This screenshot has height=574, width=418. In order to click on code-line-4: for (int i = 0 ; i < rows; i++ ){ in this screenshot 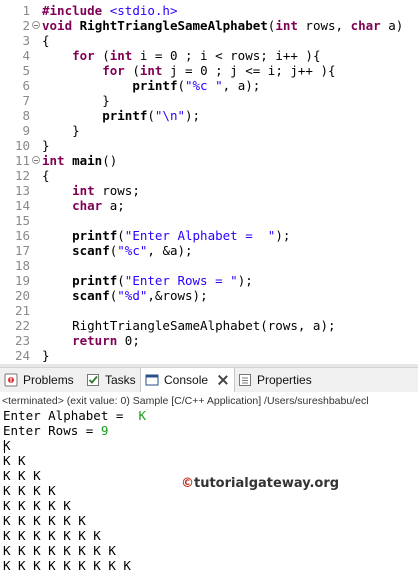, I will do `click(196, 55)`.